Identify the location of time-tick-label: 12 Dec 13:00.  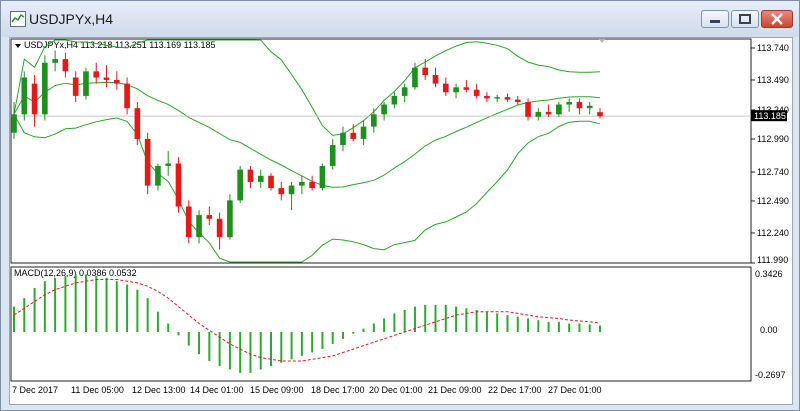
(159, 390).